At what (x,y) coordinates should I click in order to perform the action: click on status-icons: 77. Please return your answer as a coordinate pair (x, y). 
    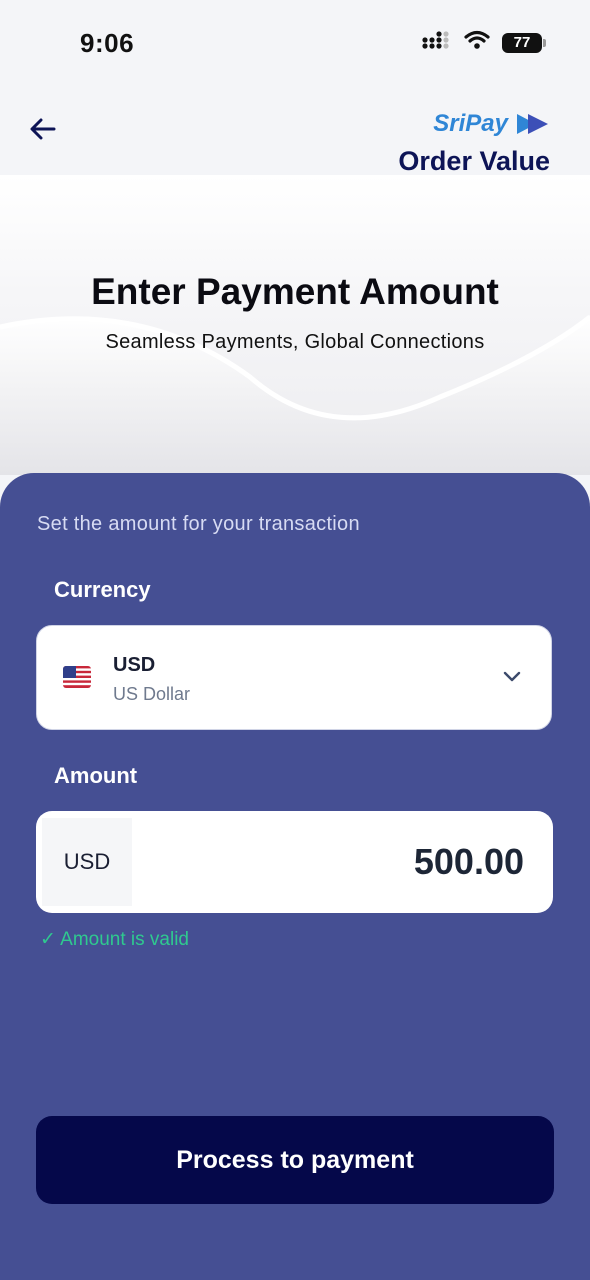
    Looking at the image, I should click on (484, 42).